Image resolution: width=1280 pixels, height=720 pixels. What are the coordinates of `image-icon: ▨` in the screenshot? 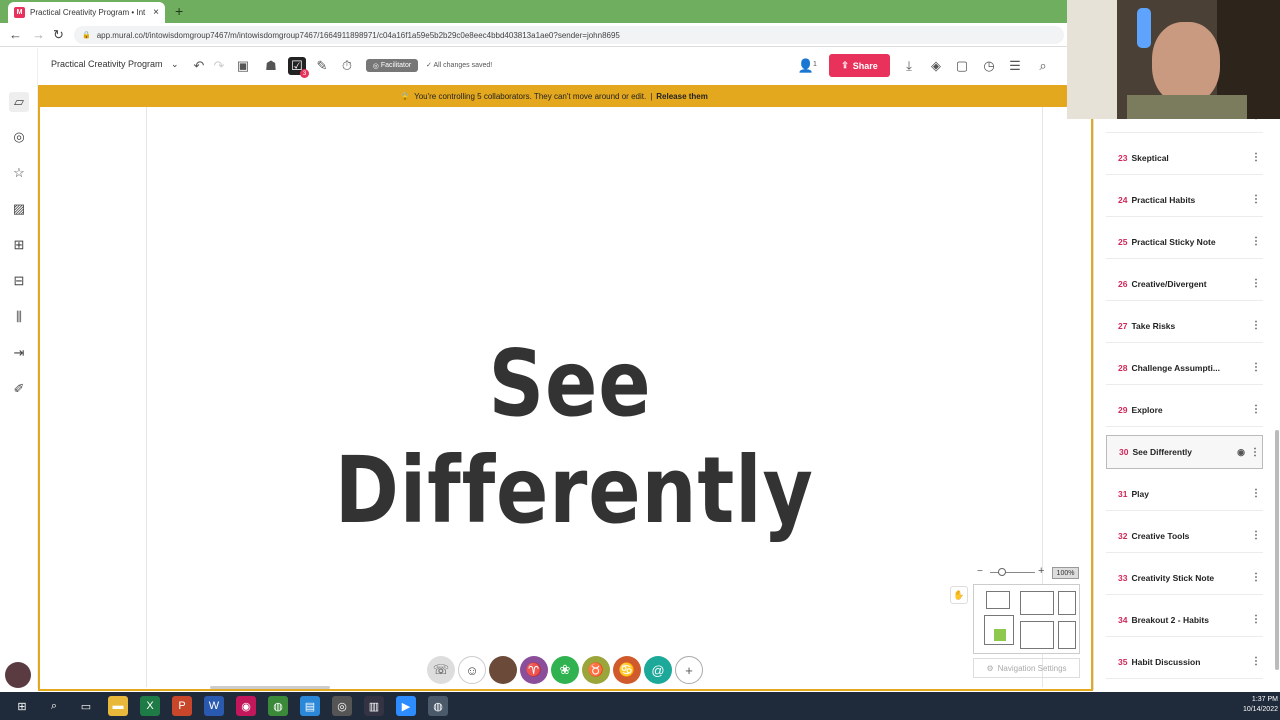 It's located at (19, 209).